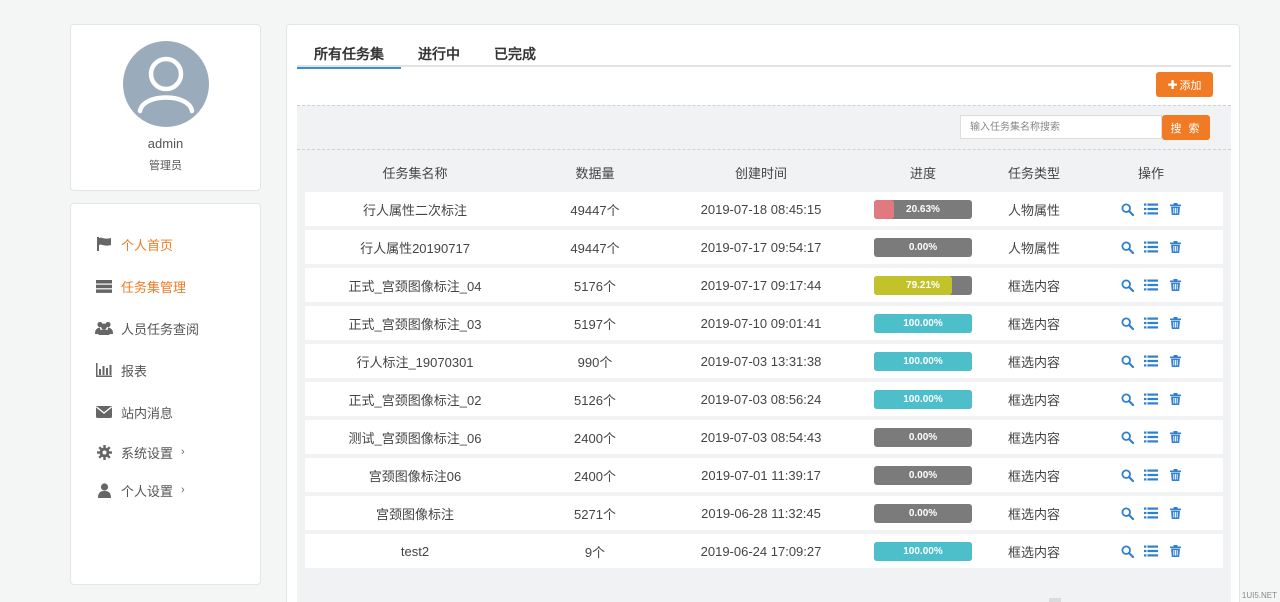 This screenshot has width=1280, height=602. Describe the element at coordinates (595, 552) in the screenshot. I see `data-count: 9个` at that location.